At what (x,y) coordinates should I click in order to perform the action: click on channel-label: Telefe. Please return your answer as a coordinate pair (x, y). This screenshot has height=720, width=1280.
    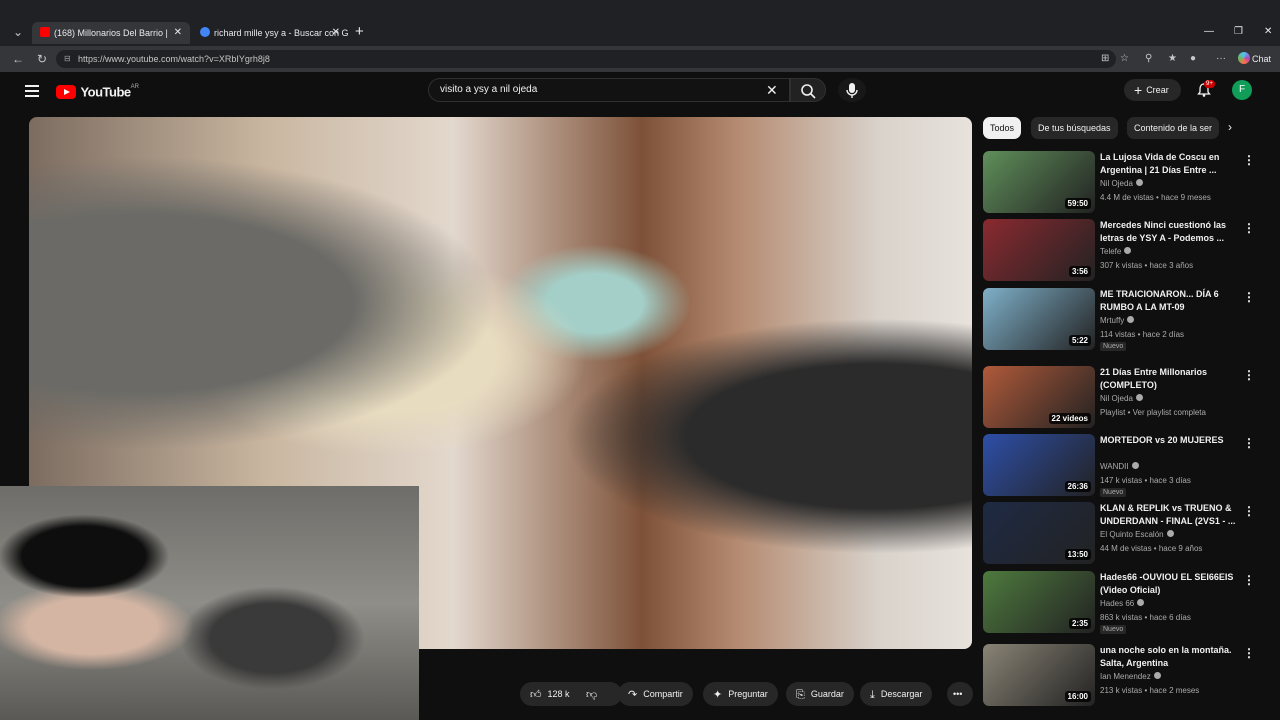
    Looking at the image, I should click on (1111, 251).